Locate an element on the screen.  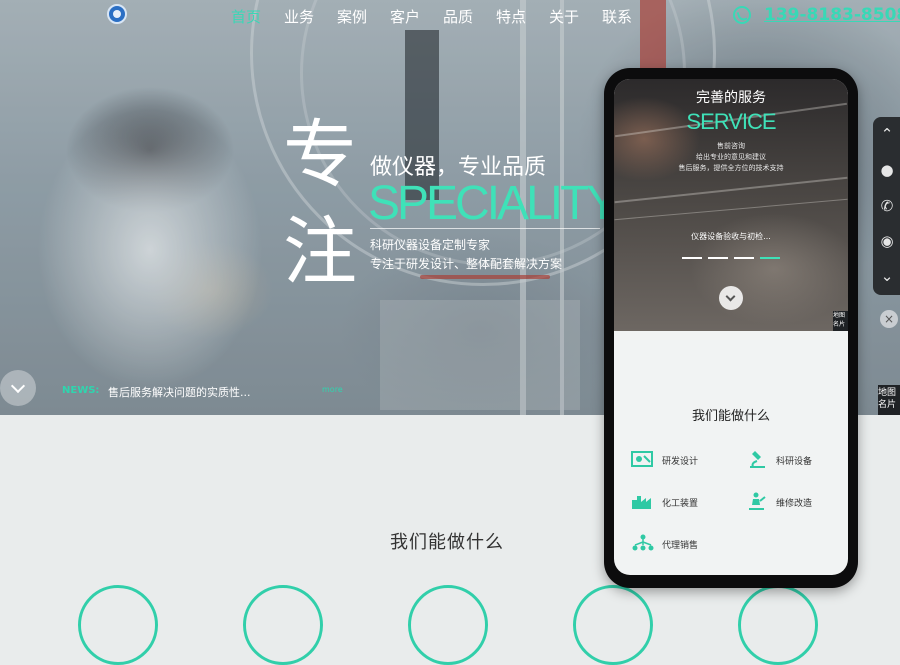
qq-icon: ● is located at coordinates (887, 170).